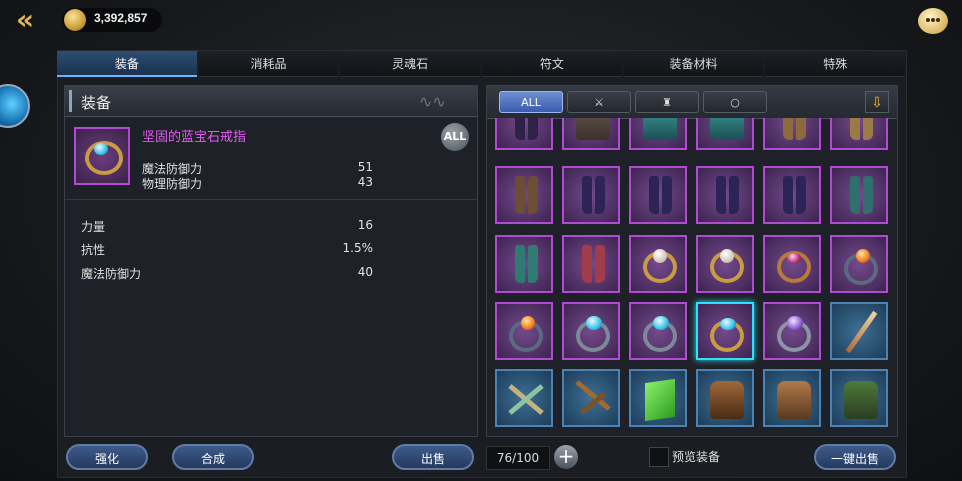 The width and height of the screenshot is (962, 481). Describe the element at coordinates (111, 274) in the screenshot. I see `stat-name: 魔法防御力` at that location.